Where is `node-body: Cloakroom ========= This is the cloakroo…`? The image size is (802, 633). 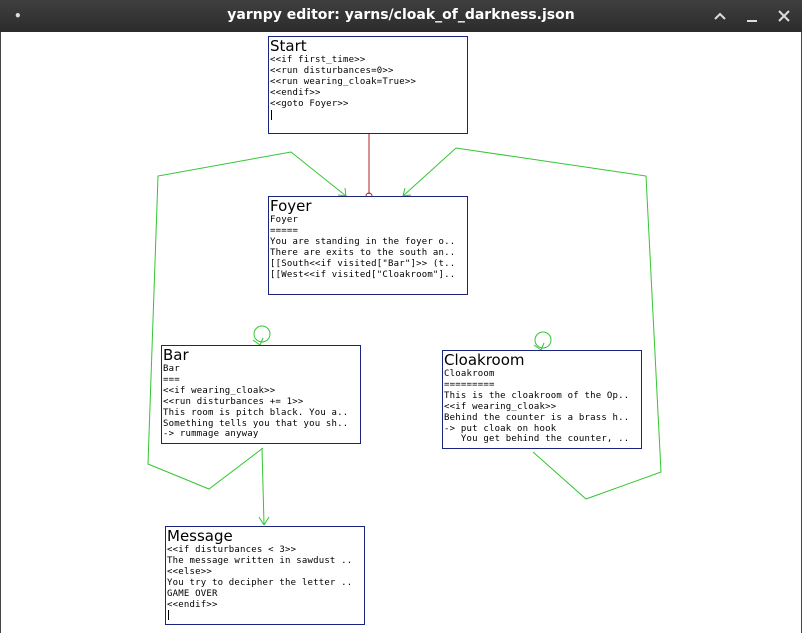 node-body: Cloakroom ========= This is the cloakroo… is located at coordinates (542, 407).